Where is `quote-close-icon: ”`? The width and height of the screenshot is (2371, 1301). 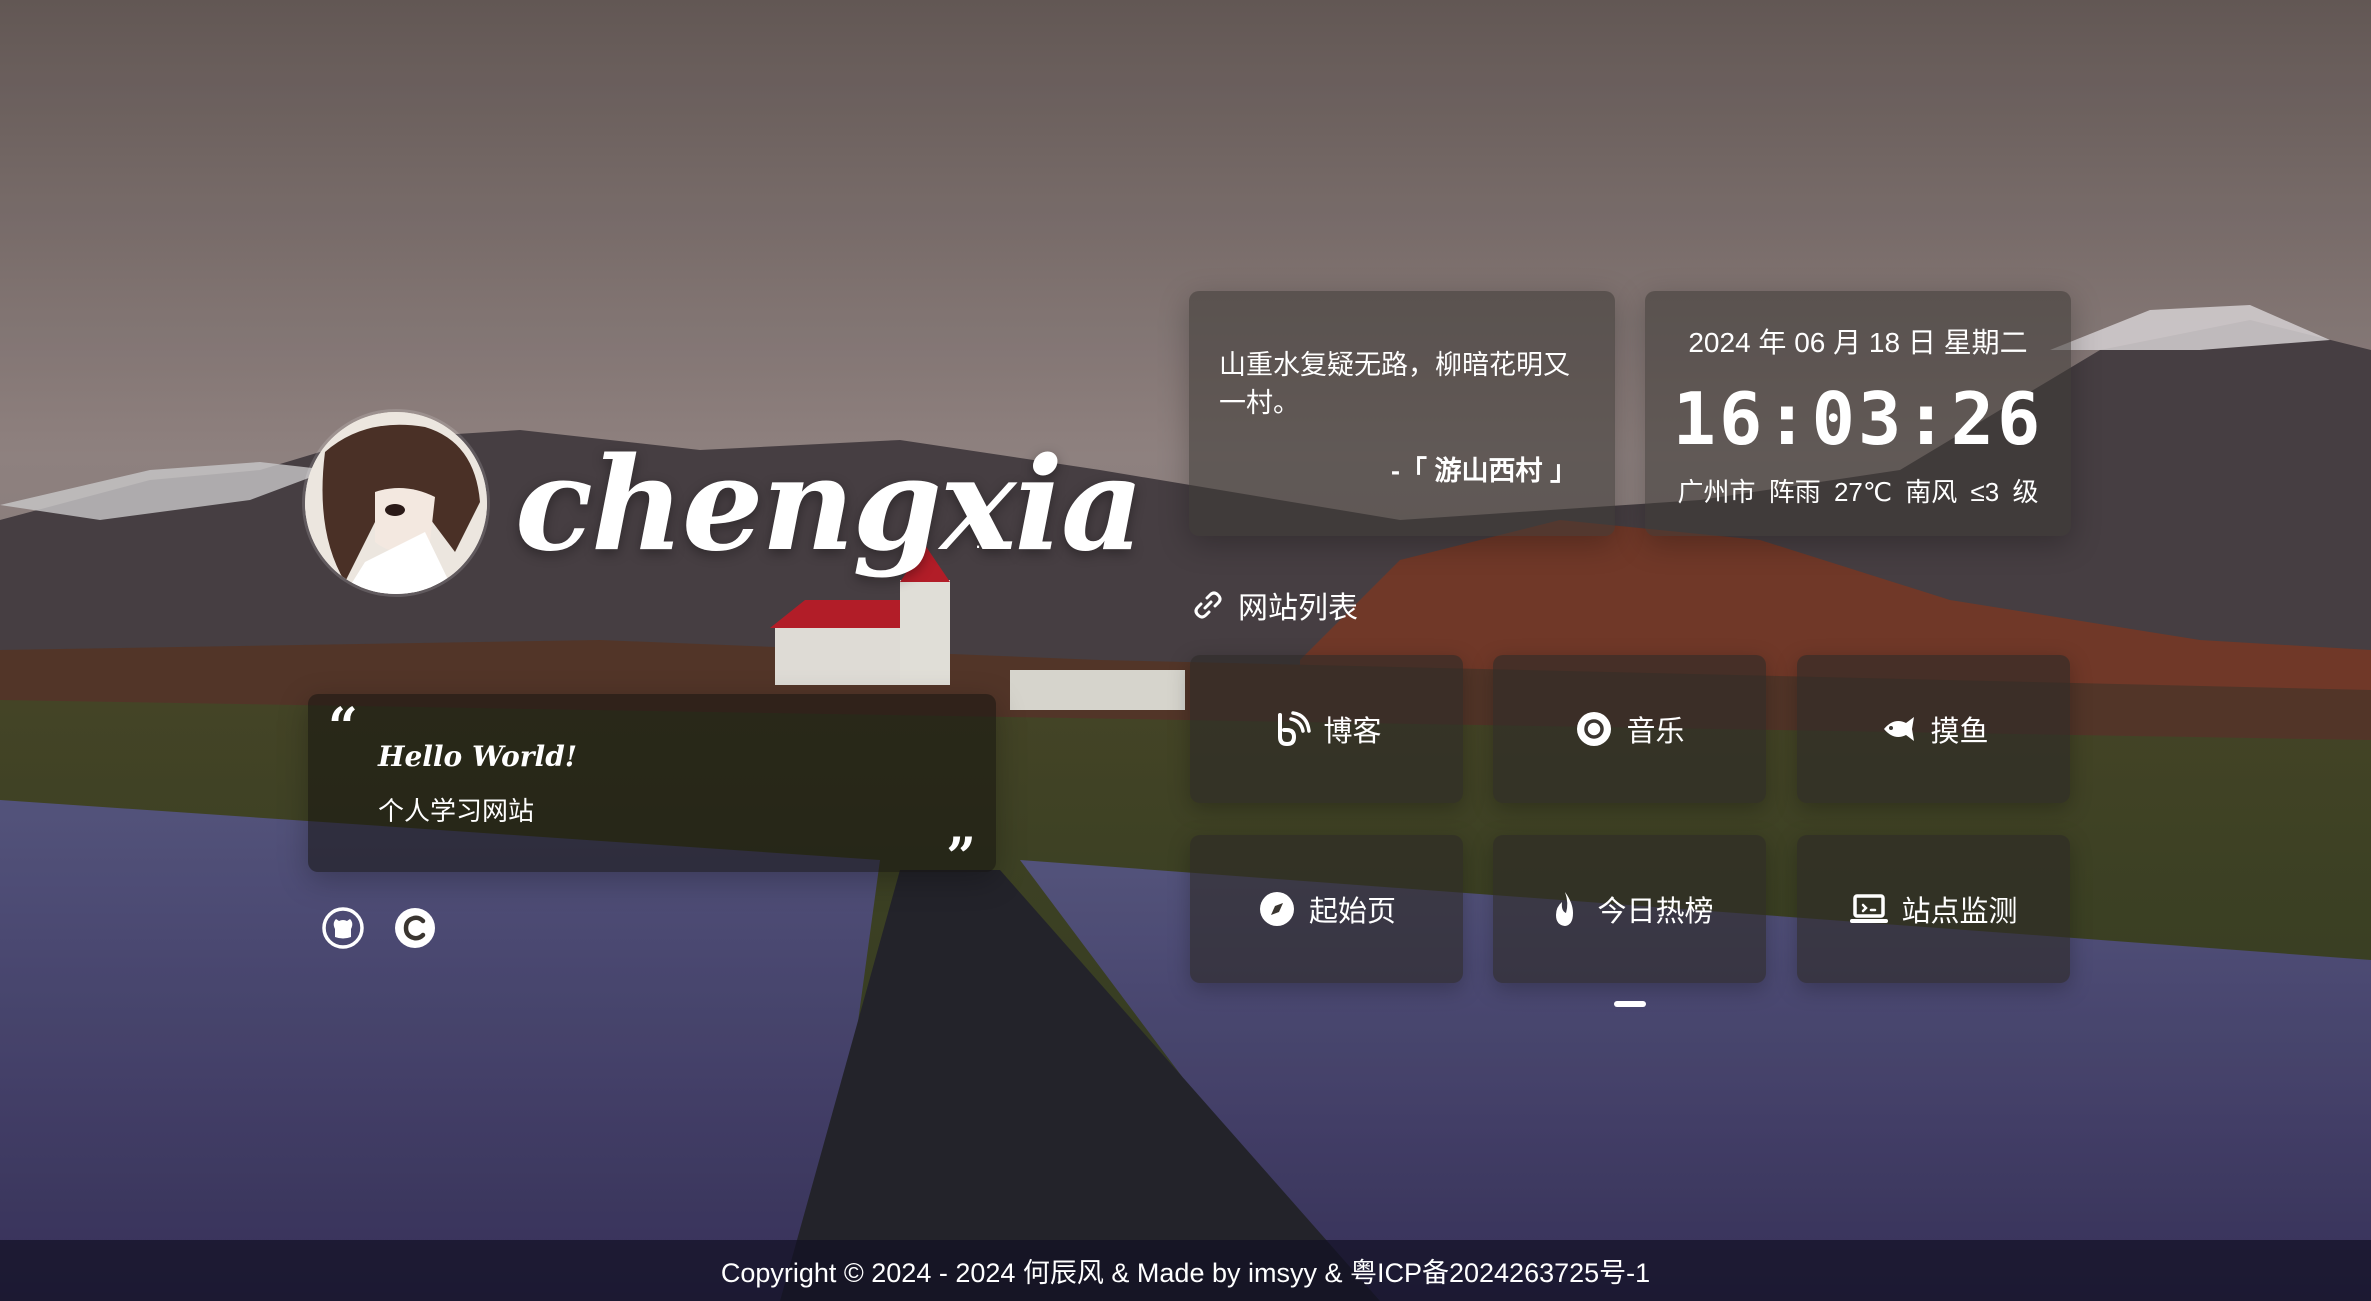 quote-close-icon: ” is located at coordinates (961, 857).